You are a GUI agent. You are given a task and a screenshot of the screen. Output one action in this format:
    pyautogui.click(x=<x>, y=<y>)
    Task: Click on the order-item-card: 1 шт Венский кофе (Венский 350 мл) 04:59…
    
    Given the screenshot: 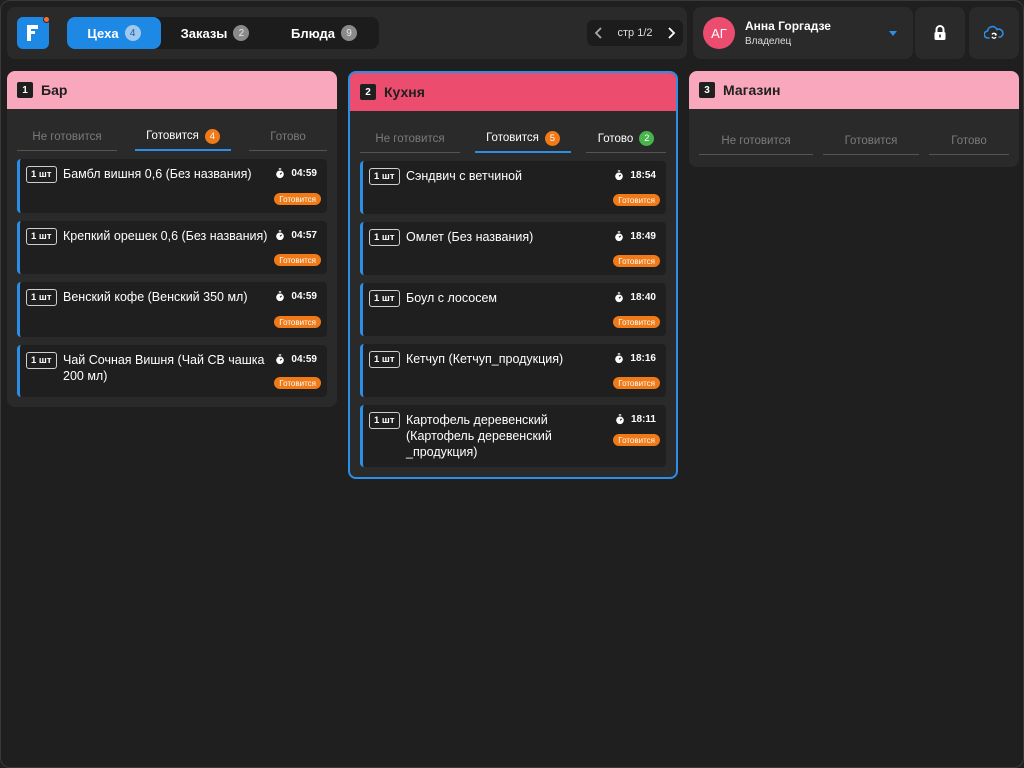 What is the action you would take?
    pyautogui.click(x=172, y=309)
    